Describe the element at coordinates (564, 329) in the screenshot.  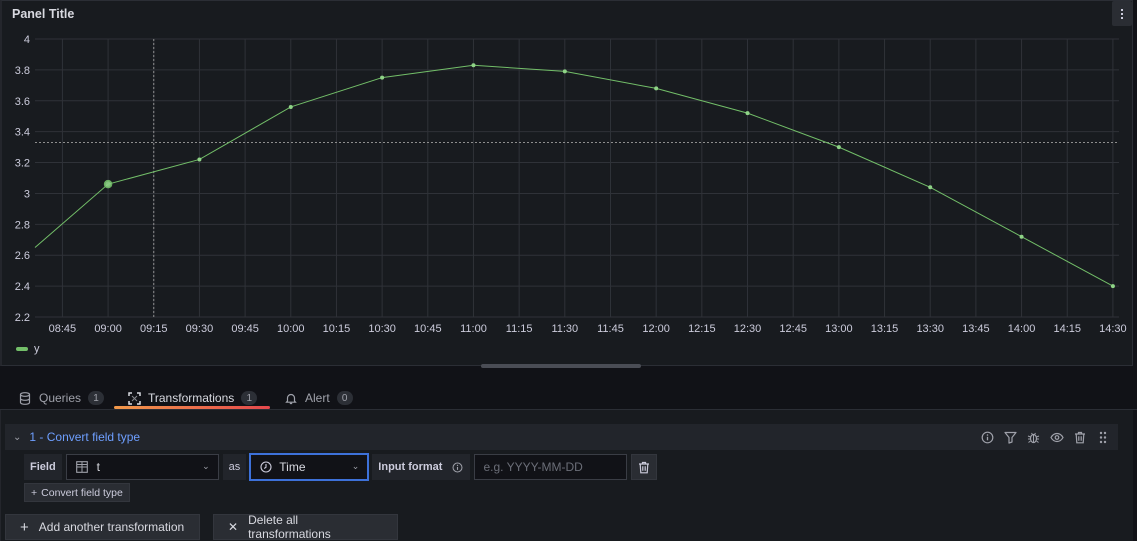
I see `x-tick-label: 11:30` at that location.